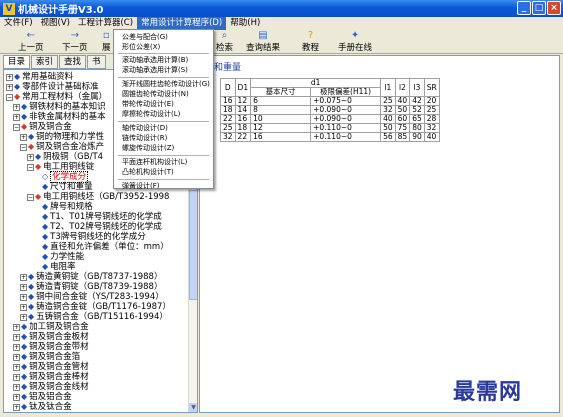  What do you see at coordinates (73, 62) in the screenshot?
I see `tab-find: 查找` at bounding box center [73, 62].